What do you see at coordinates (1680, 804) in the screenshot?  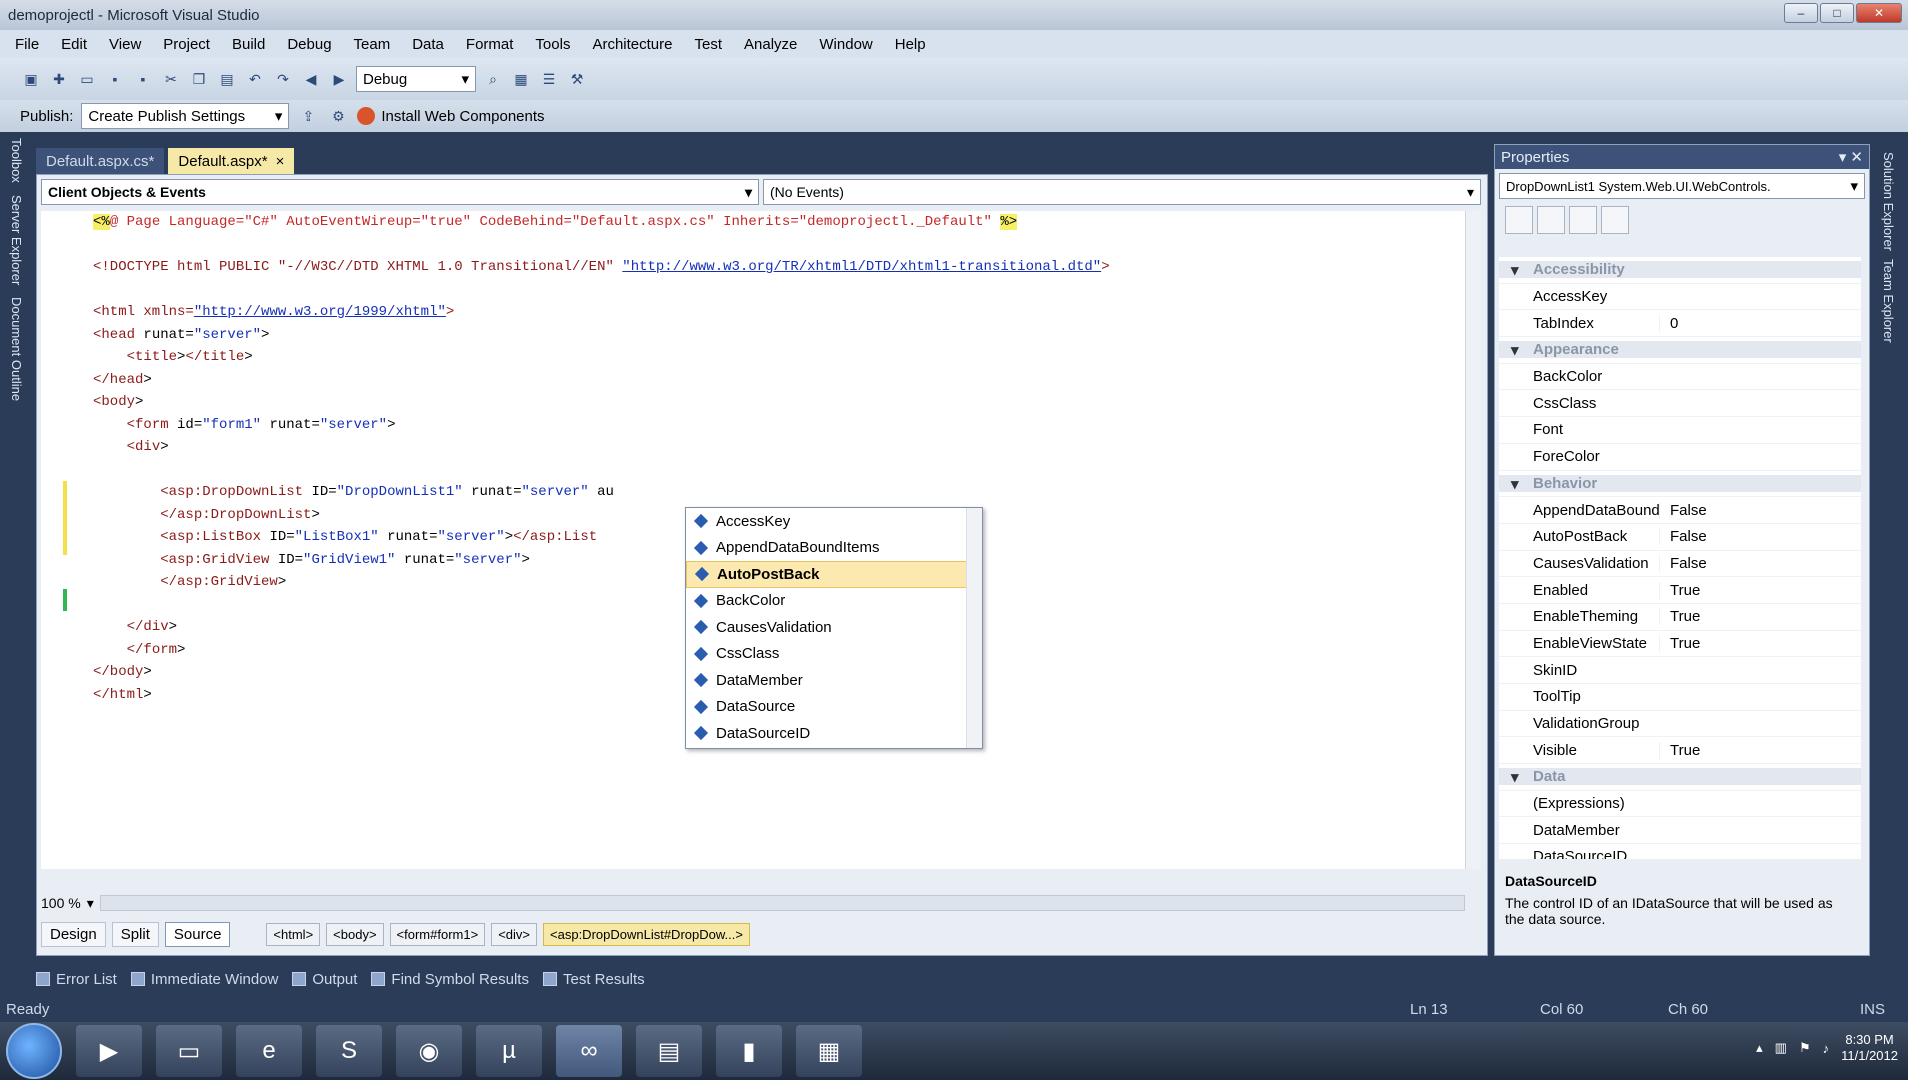 I see `property-row: (Expressions)` at bounding box center [1680, 804].